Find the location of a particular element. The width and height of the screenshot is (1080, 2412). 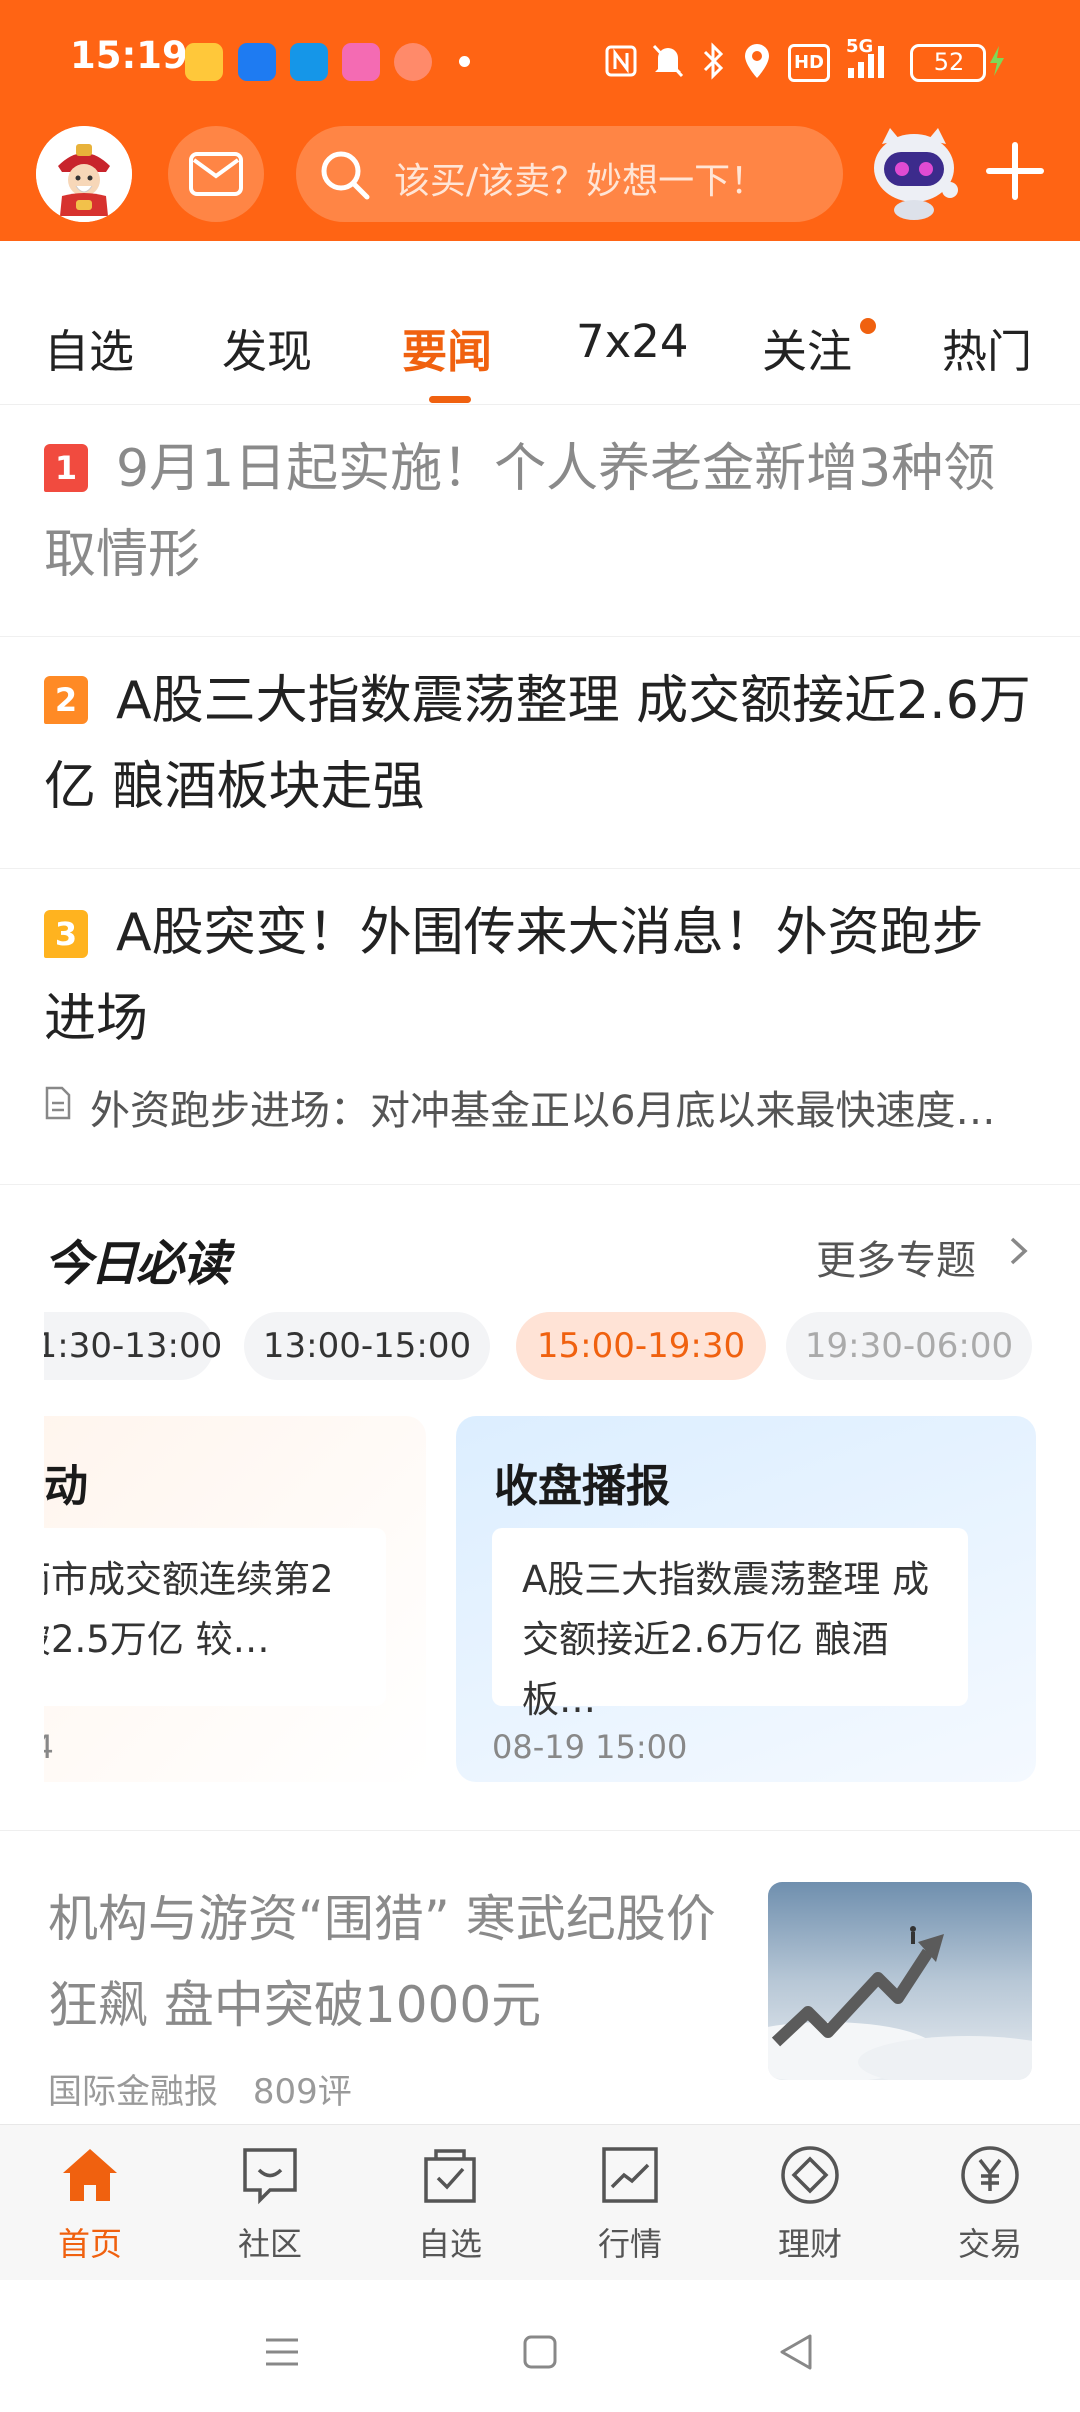

user-avatar is located at coordinates (84, 174).